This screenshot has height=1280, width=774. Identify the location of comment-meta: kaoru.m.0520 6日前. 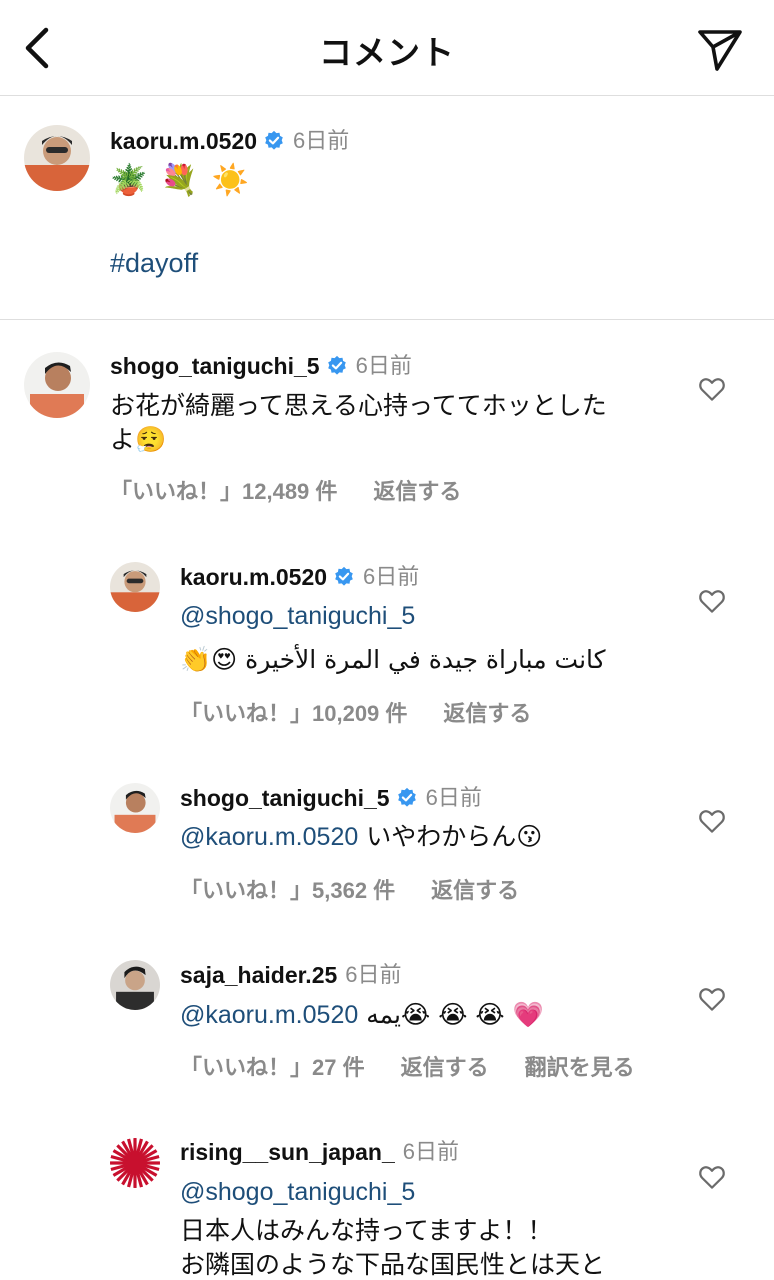
(299, 577).